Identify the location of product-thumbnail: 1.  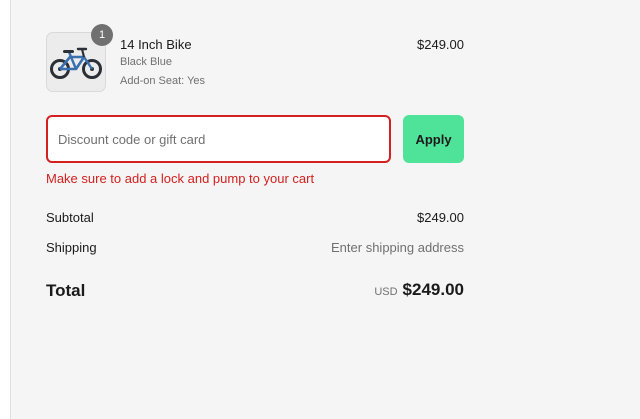
(79, 58).